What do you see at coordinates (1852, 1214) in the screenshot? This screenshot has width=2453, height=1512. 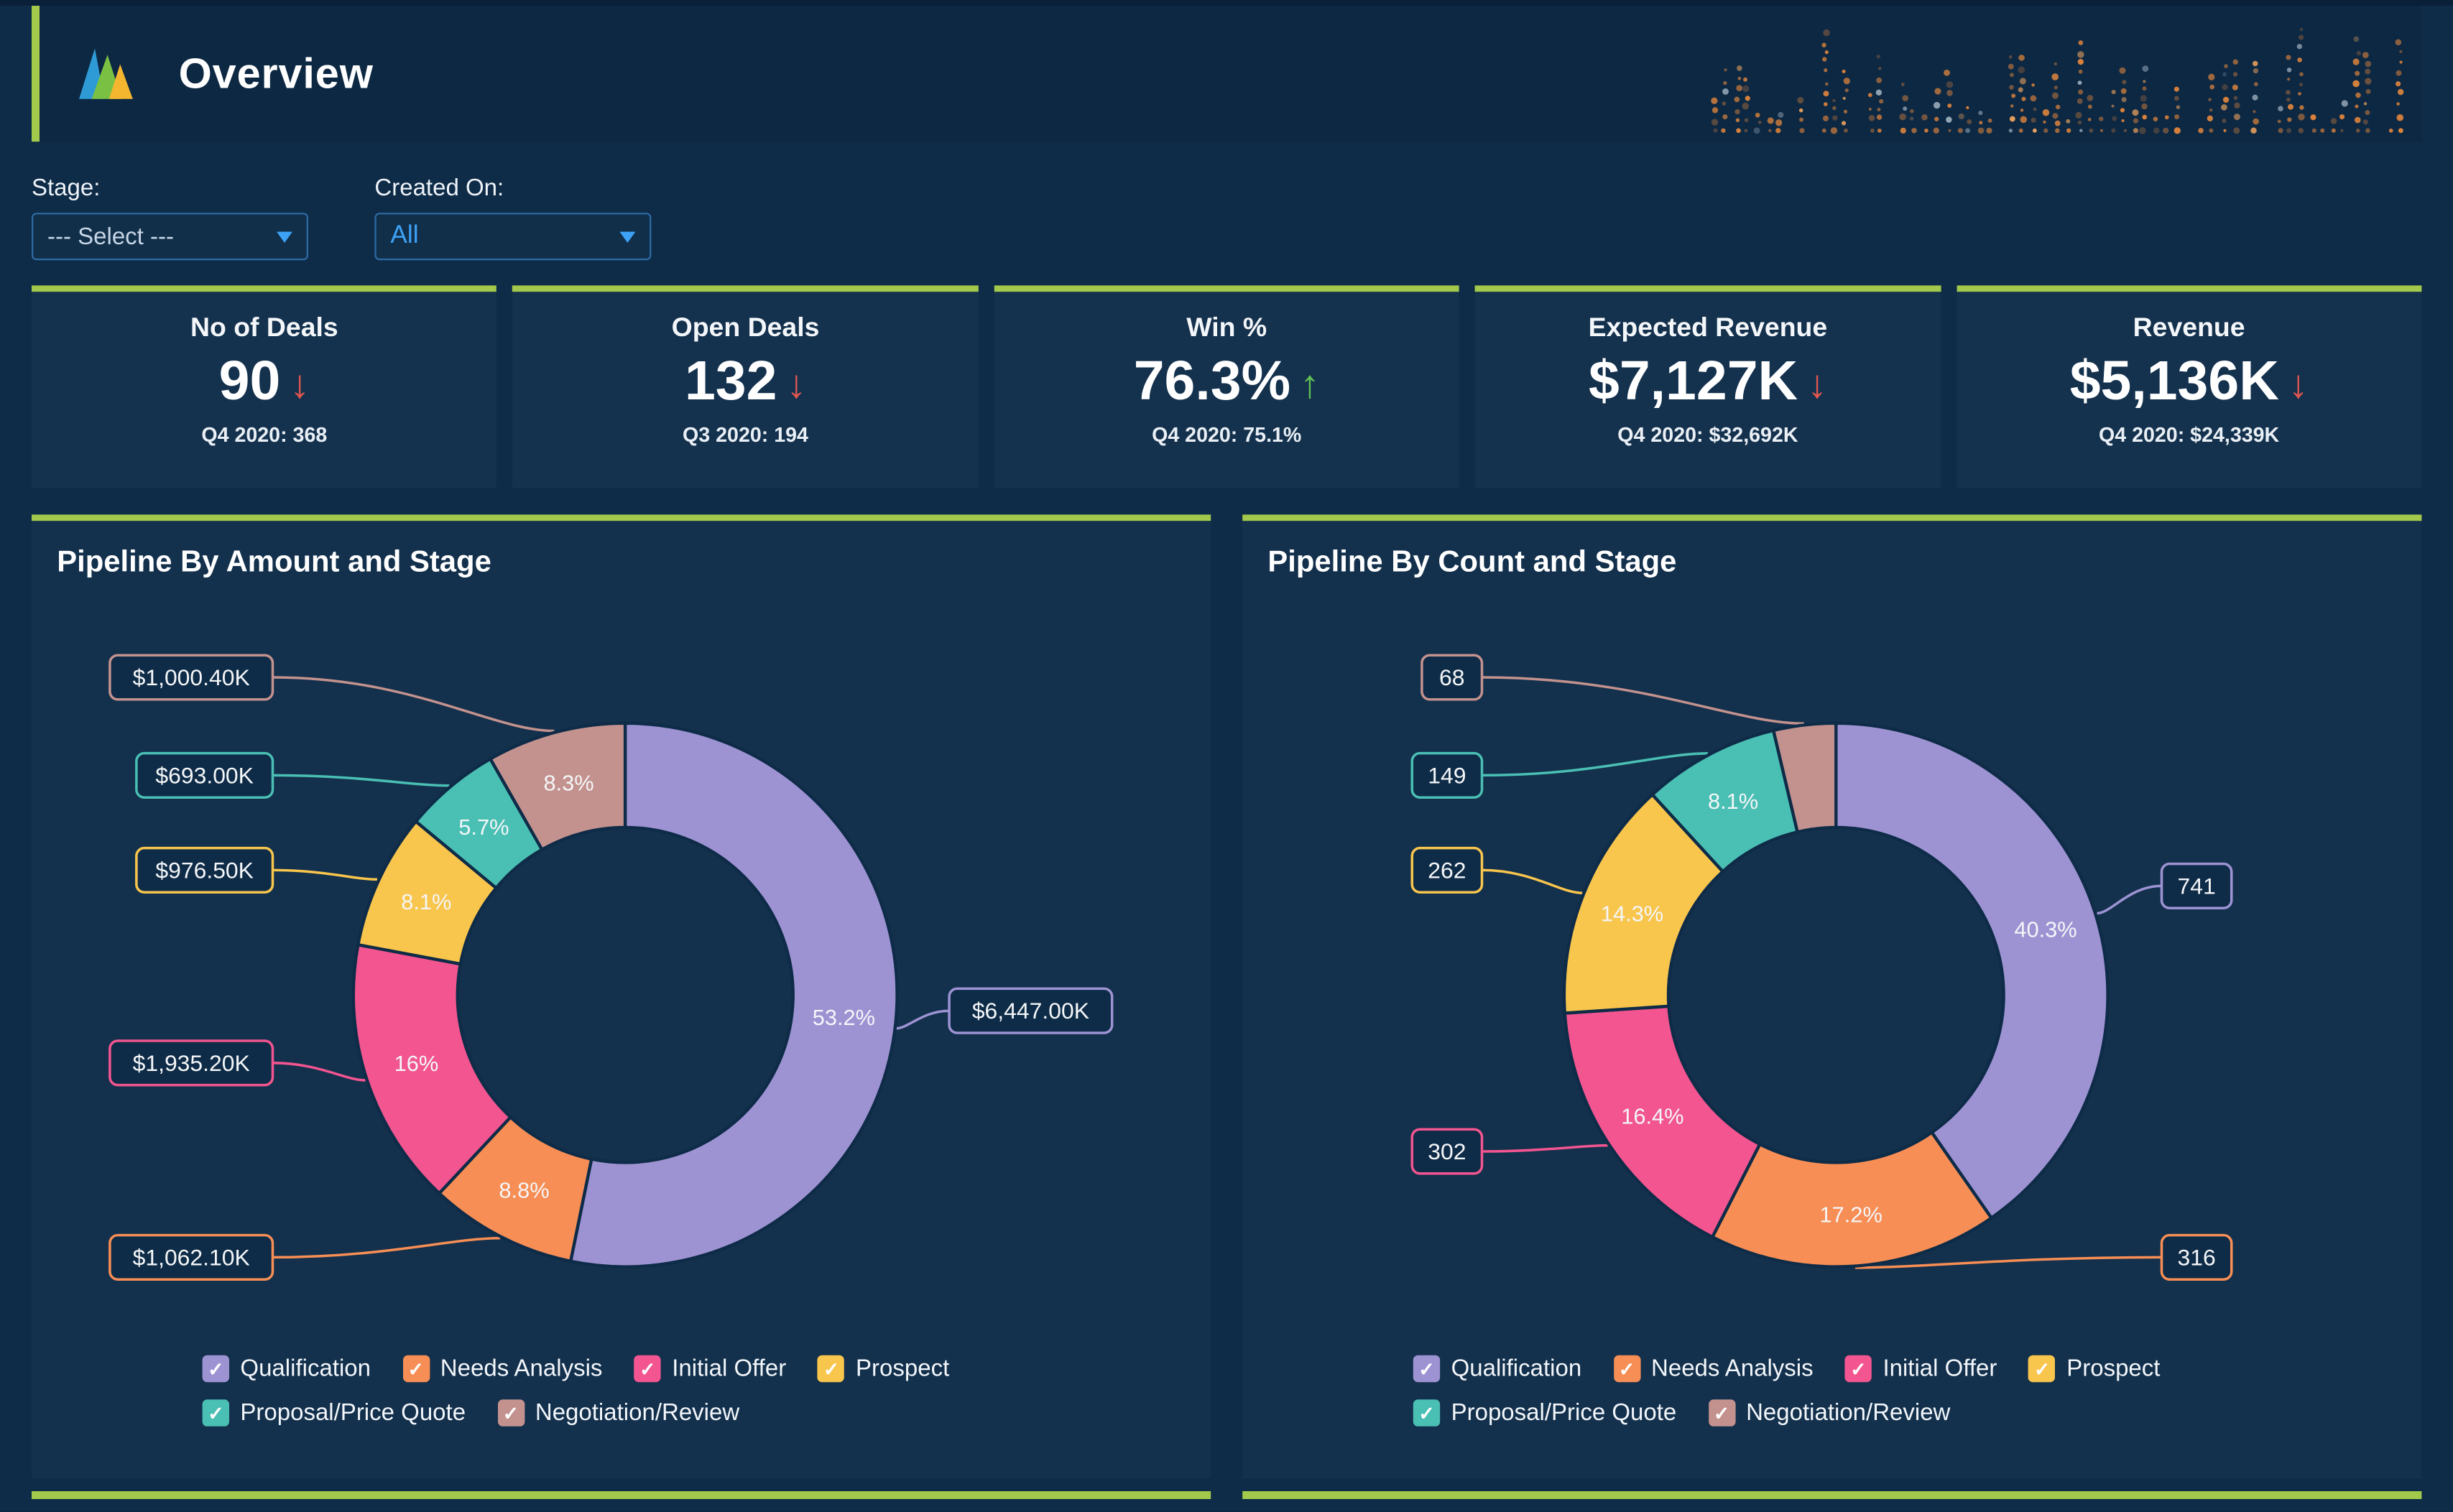 I see `slice-percentage-label: 17.2%` at bounding box center [1852, 1214].